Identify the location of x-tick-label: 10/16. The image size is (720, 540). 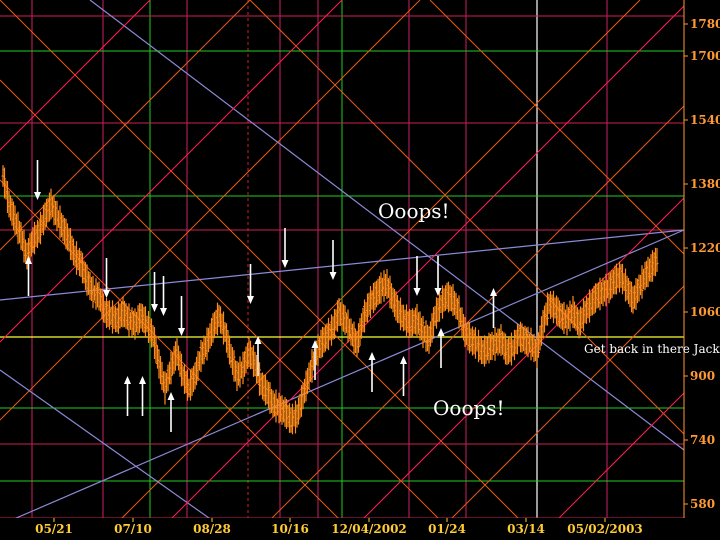
(290, 529).